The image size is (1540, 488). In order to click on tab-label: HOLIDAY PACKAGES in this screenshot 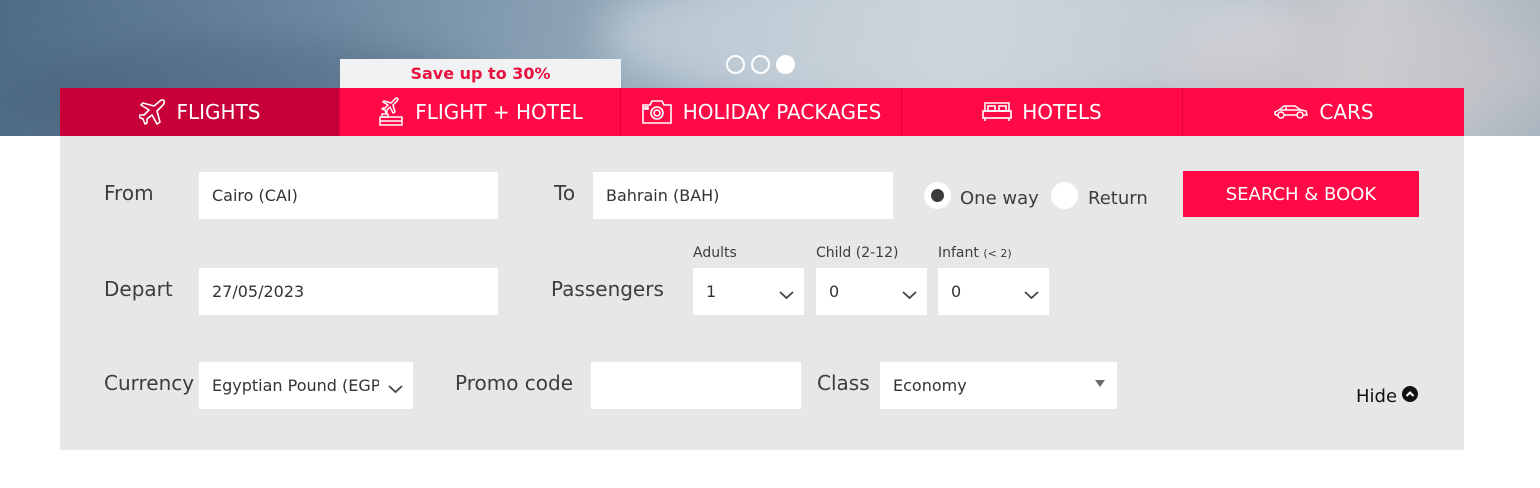, I will do `click(782, 112)`.